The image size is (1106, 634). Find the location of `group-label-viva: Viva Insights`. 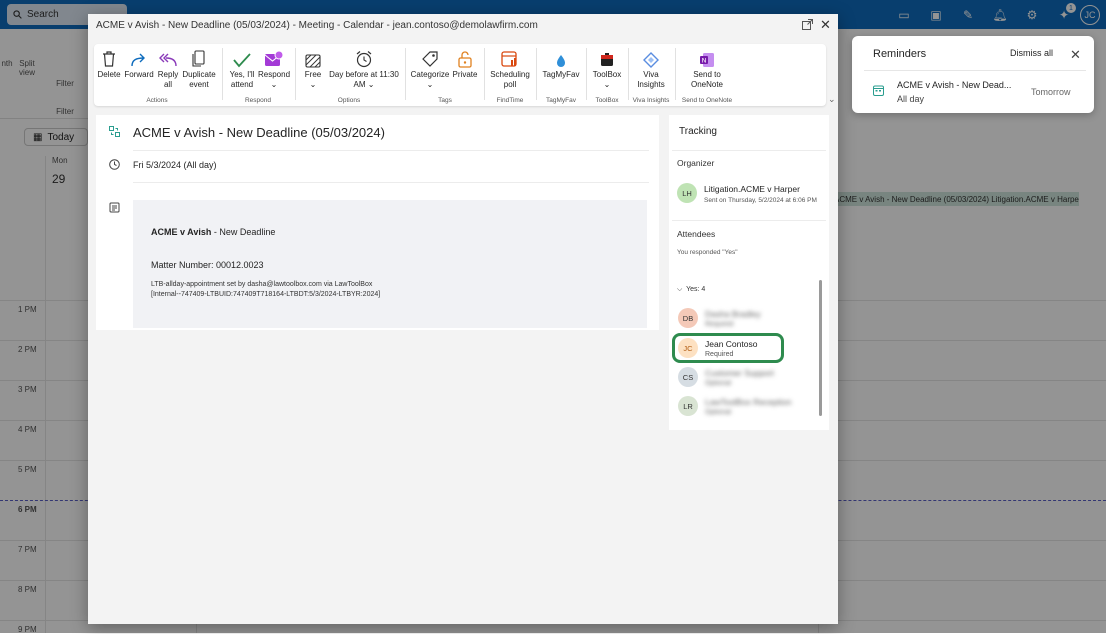

group-label-viva: Viva Insights is located at coordinates (651, 100).